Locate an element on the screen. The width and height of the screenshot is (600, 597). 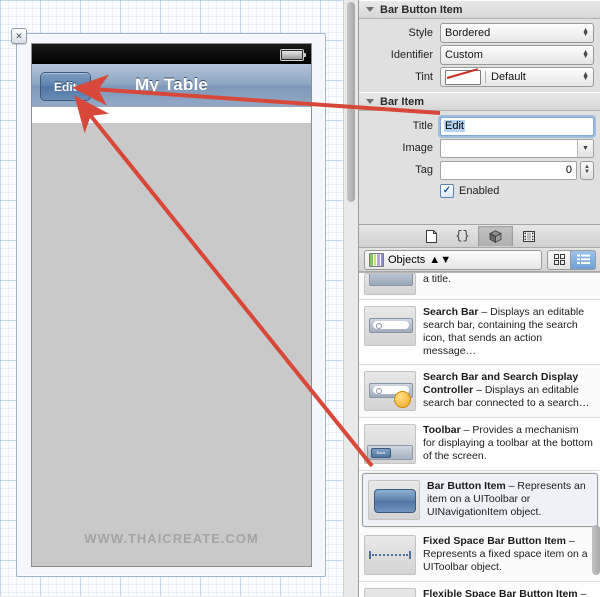
row-enabled: ✓ Enabled is located at coordinates (479, 191).